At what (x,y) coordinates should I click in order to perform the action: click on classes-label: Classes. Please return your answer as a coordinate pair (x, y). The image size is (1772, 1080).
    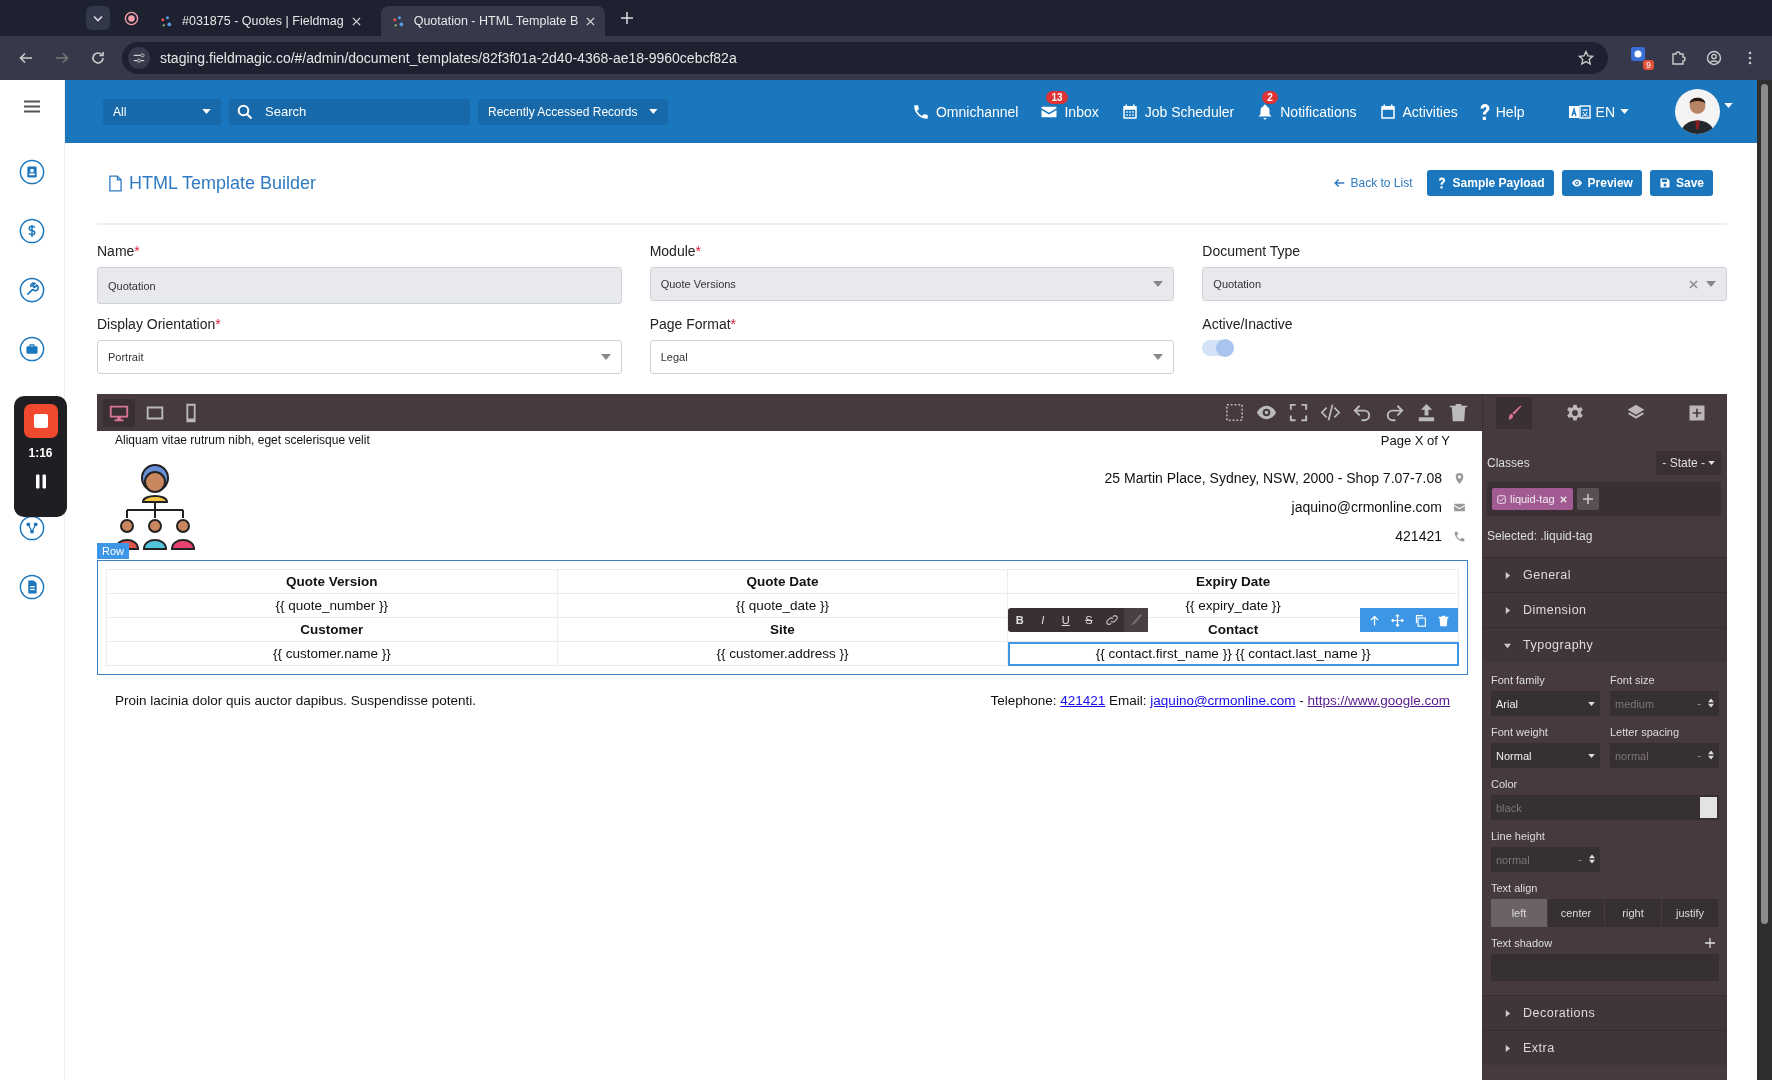
    Looking at the image, I should click on (1508, 463).